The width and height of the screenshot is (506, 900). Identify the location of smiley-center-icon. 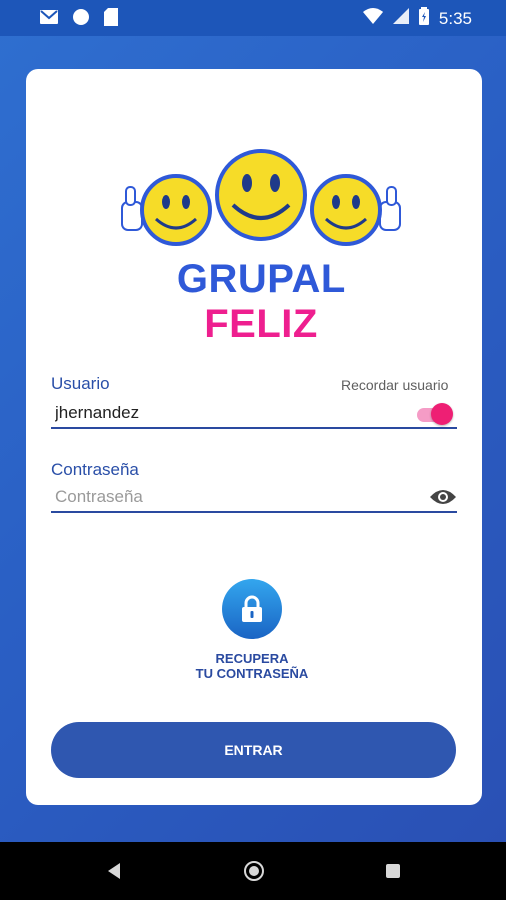
(261, 195).